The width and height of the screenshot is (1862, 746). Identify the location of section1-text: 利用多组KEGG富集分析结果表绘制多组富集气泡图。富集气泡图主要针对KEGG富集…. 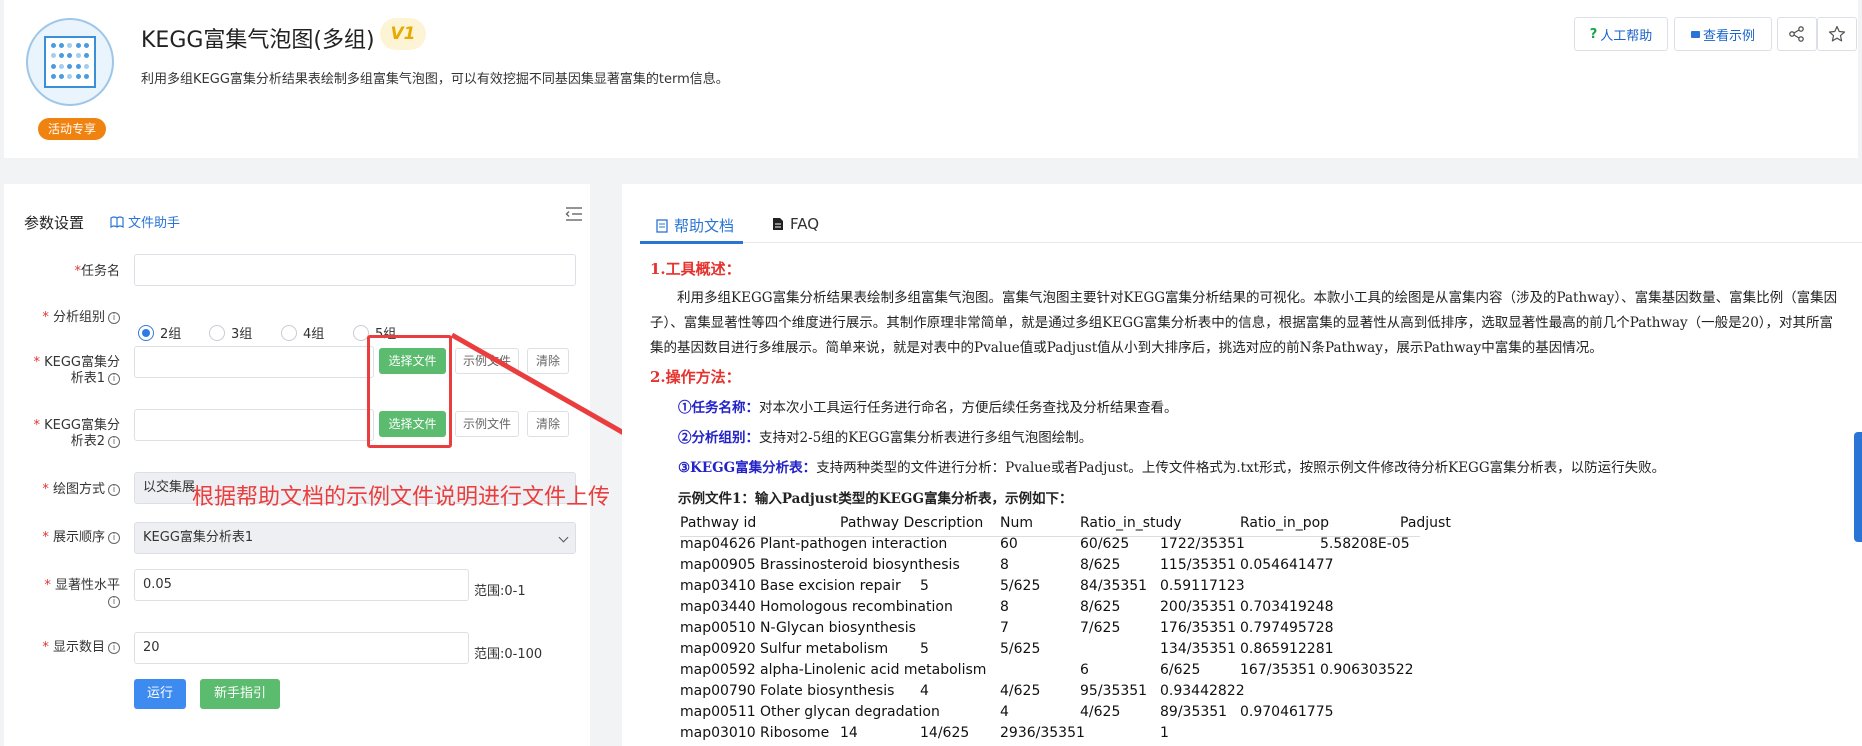
(1244, 323).